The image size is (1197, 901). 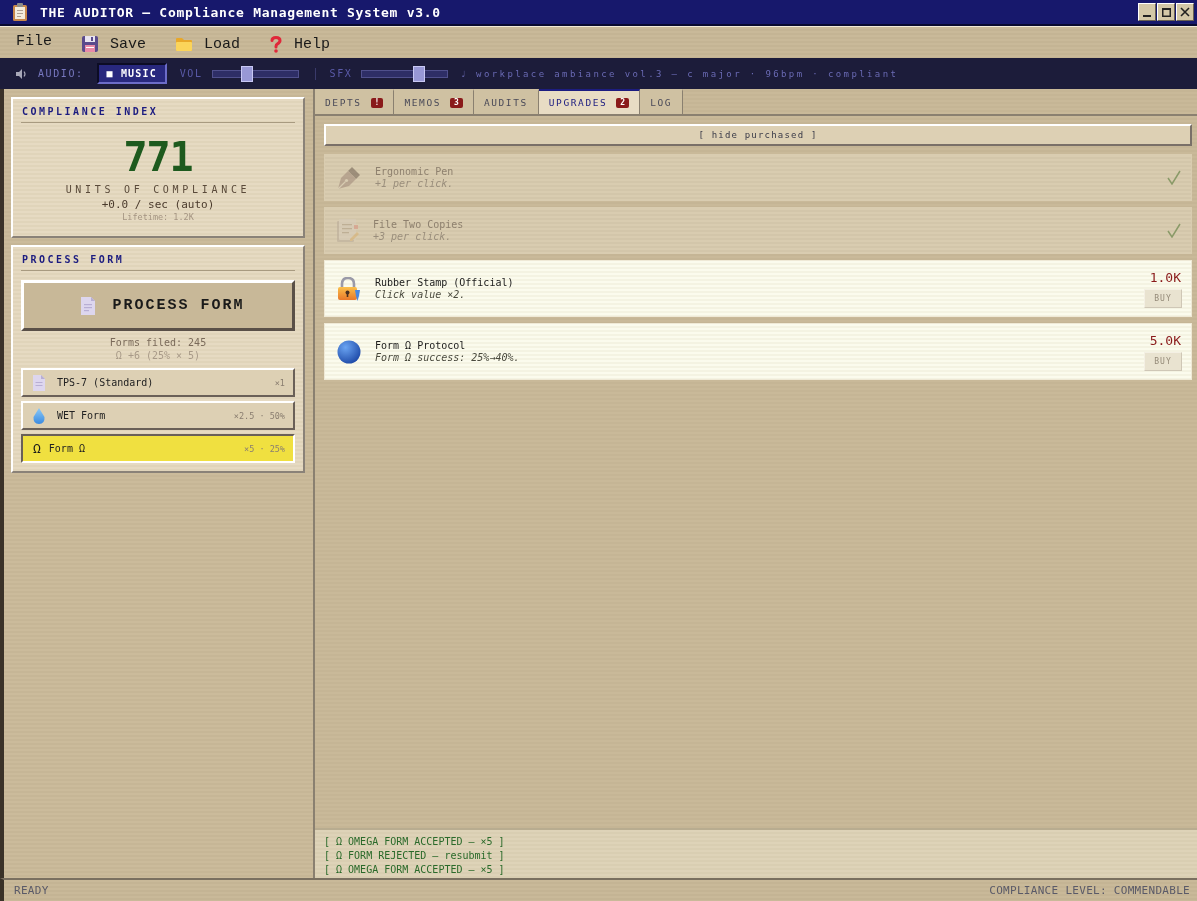 I want to click on multiplier-text: ×5 · 25%, so click(x=264, y=448).